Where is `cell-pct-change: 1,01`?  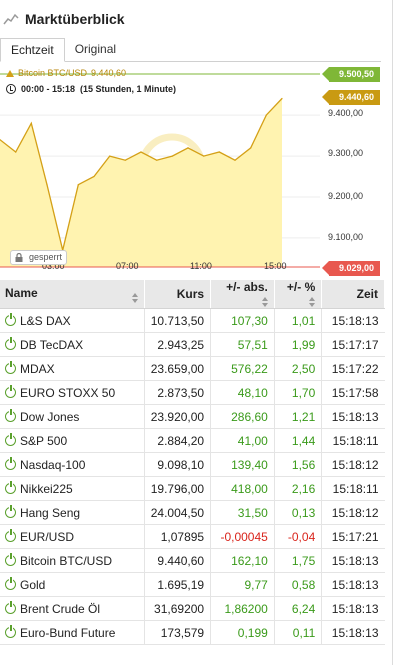
cell-pct-change: 1,01 is located at coordinates (298, 320).